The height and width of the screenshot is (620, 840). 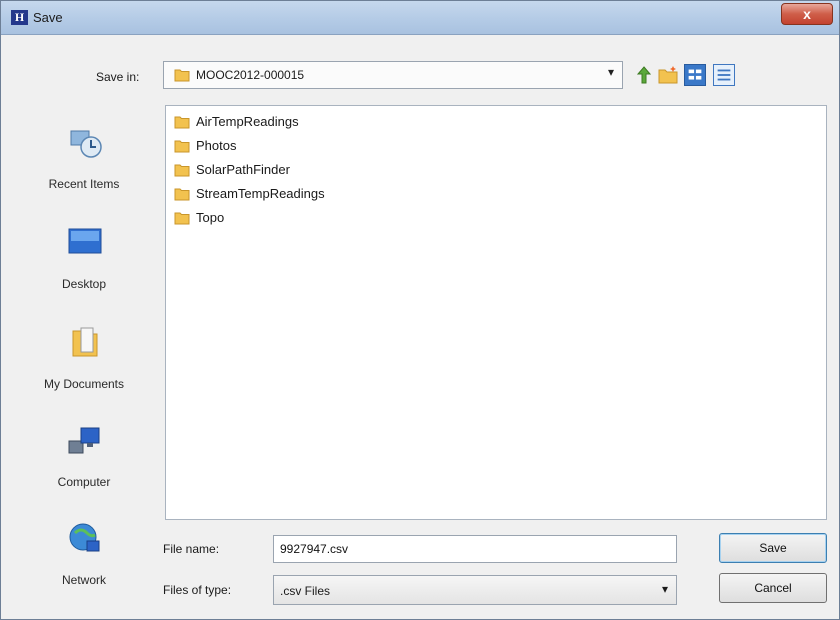 What do you see at coordinates (84, 558) in the screenshot?
I see `place-network: Network` at bounding box center [84, 558].